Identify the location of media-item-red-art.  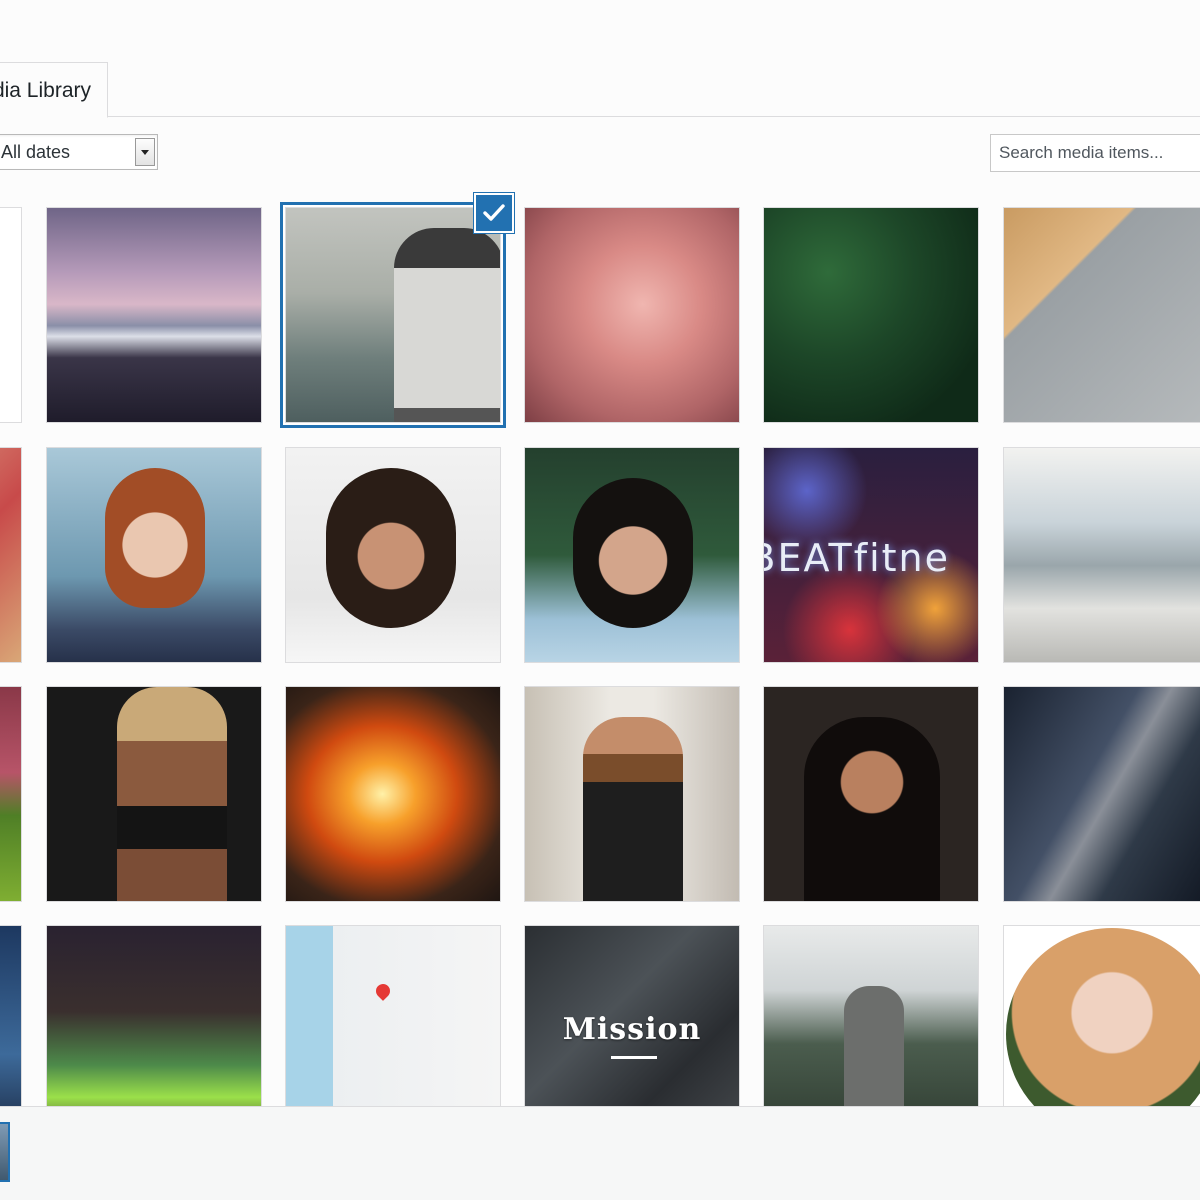
(11, 555).